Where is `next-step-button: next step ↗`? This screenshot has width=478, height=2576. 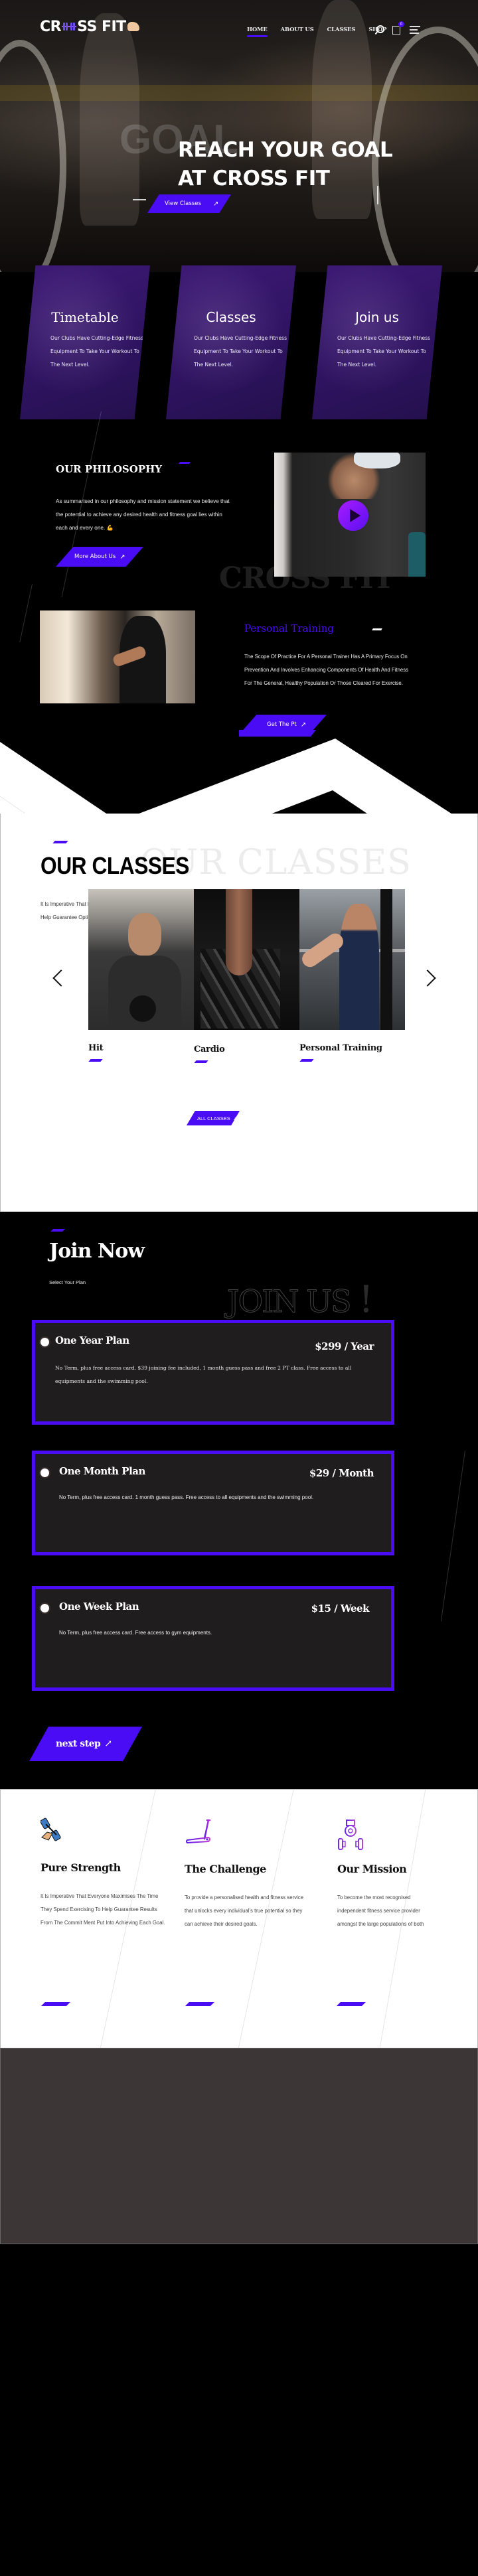
next-step-button: next step ↗ is located at coordinates (85, 1744).